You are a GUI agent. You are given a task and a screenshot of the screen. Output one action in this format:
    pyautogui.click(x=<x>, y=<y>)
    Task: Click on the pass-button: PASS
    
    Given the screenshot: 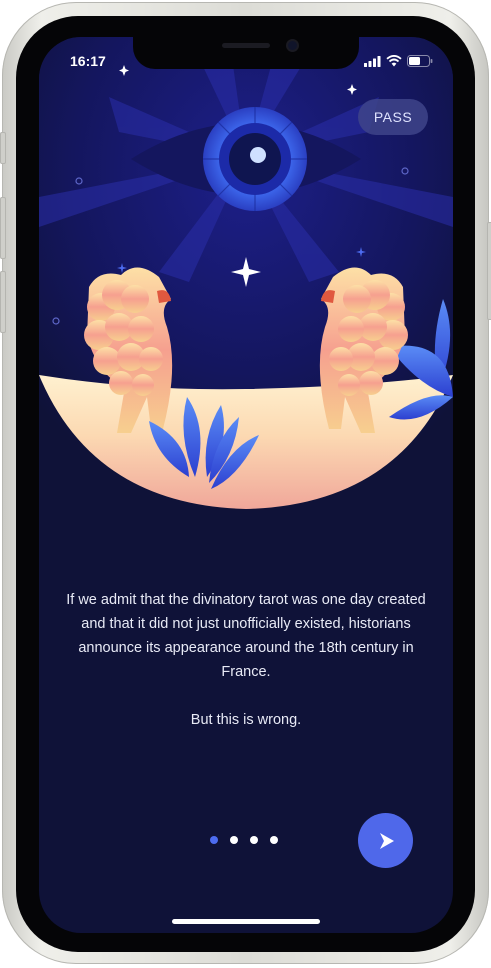 What is the action you would take?
    pyautogui.click(x=393, y=117)
    